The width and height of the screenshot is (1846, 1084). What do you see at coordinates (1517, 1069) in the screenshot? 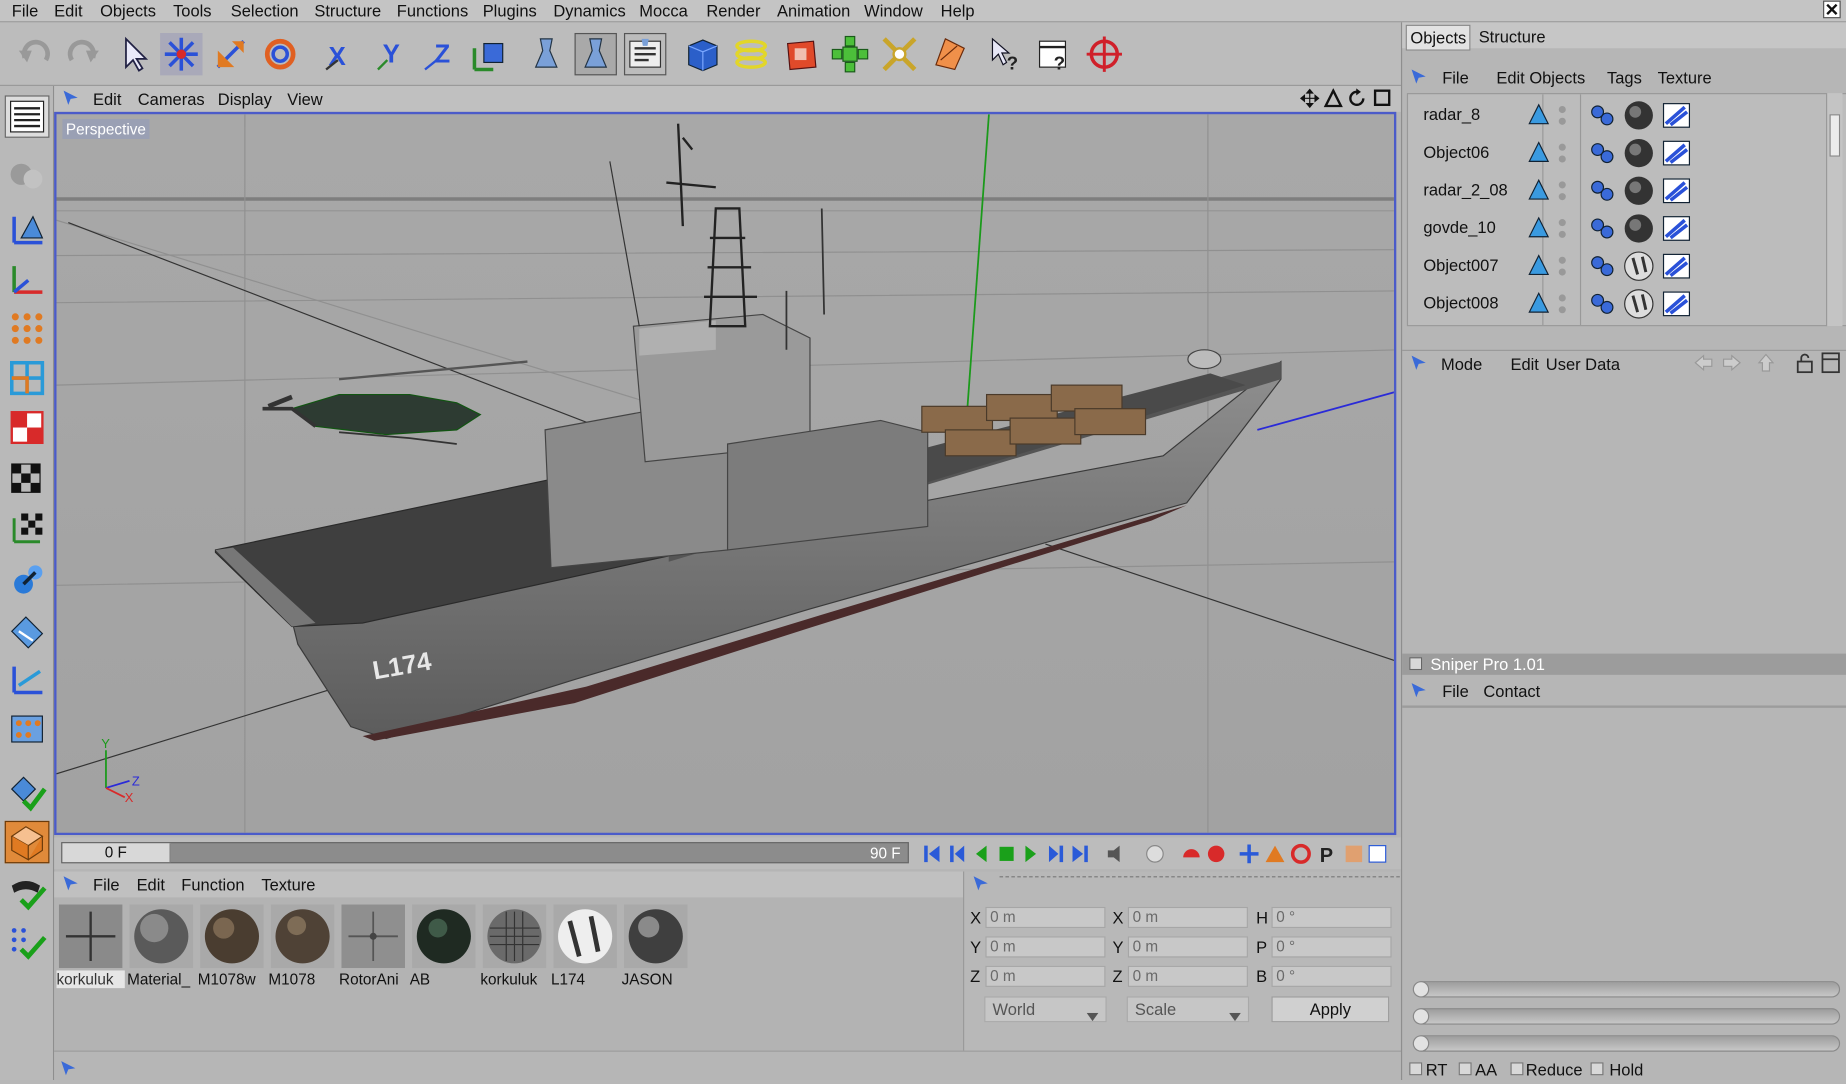
I see `reduce-checkbox` at bounding box center [1517, 1069].